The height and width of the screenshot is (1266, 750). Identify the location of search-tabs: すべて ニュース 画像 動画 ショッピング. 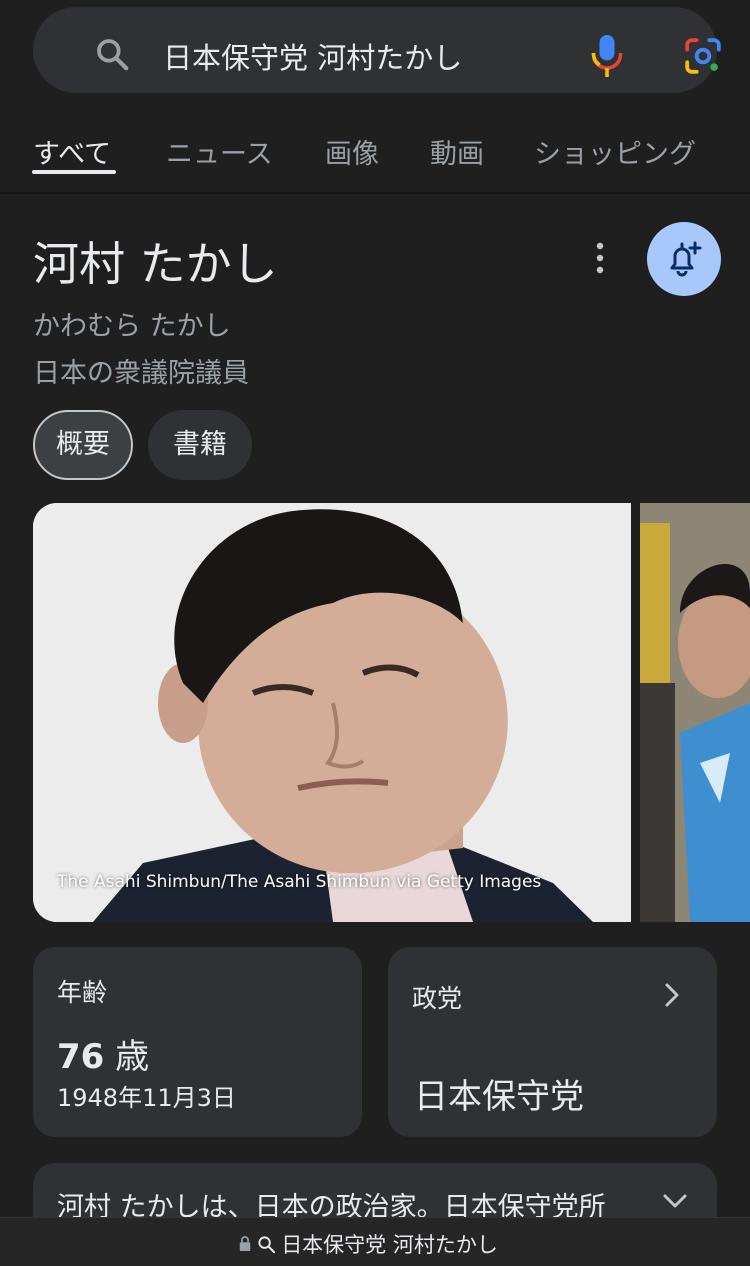
(375, 153).